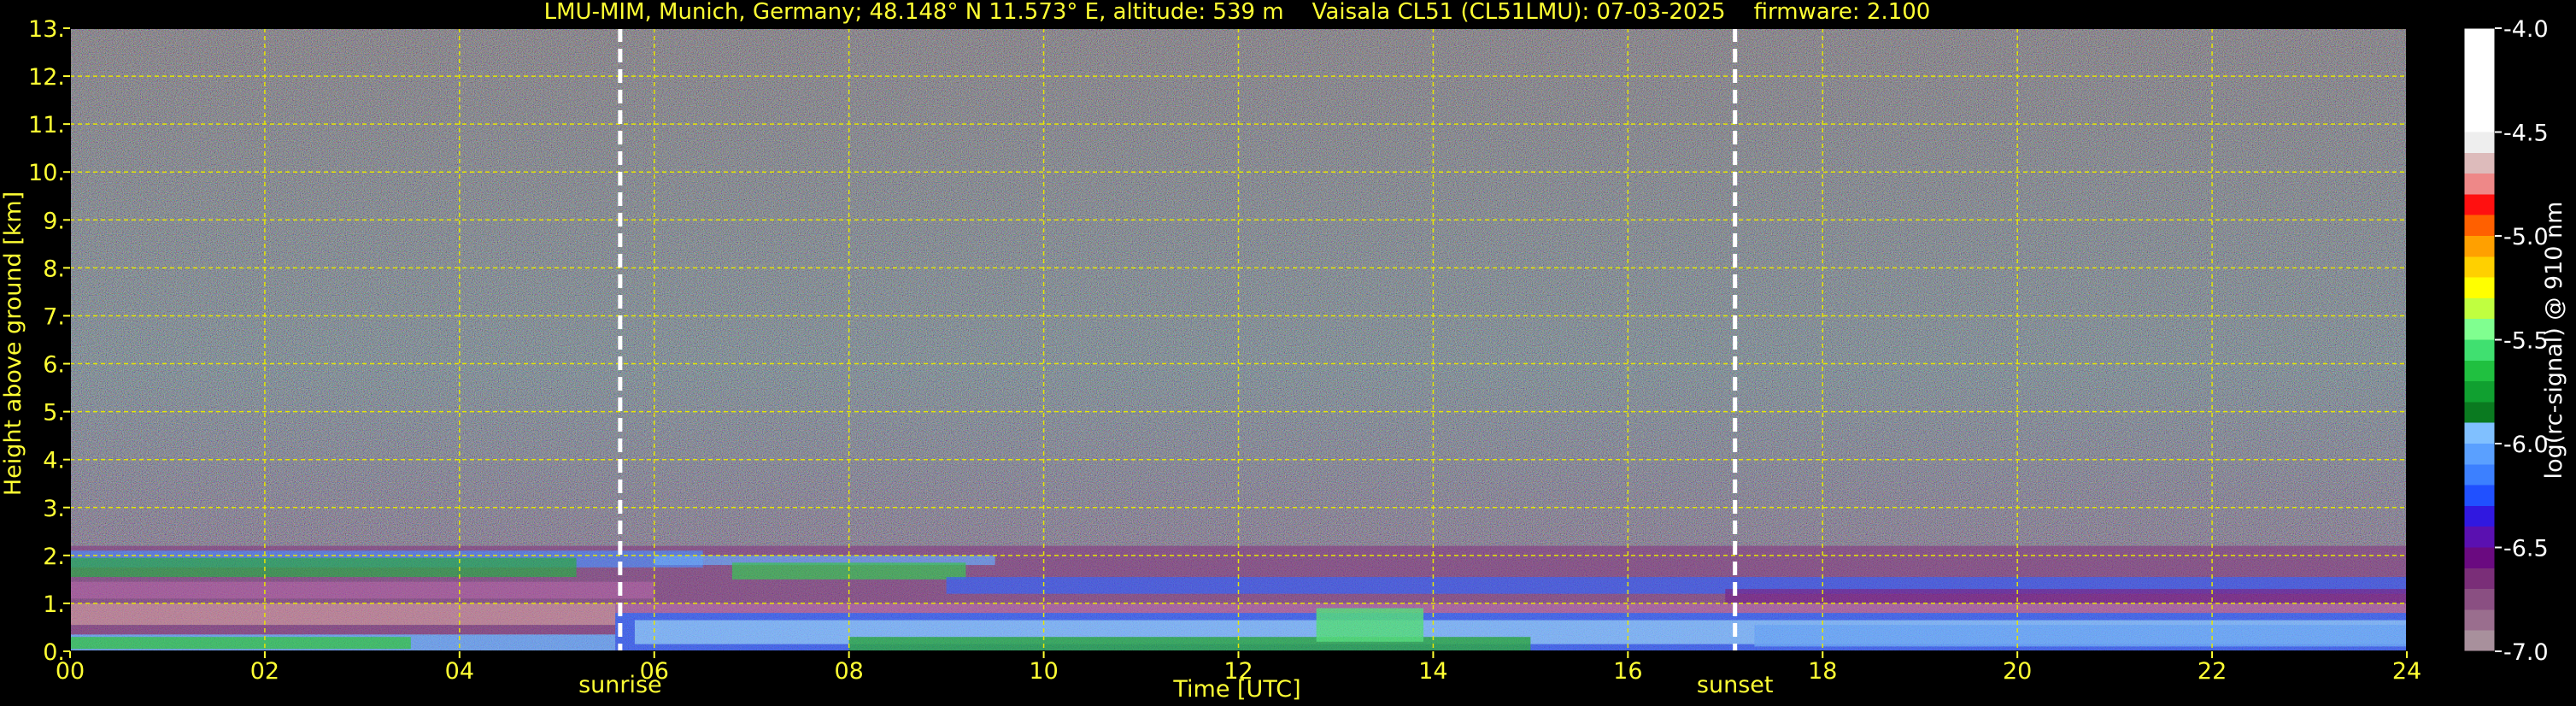 This screenshot has width=2576, height=706. I want to click on x-tick-label: 20, so click(2017, 671).